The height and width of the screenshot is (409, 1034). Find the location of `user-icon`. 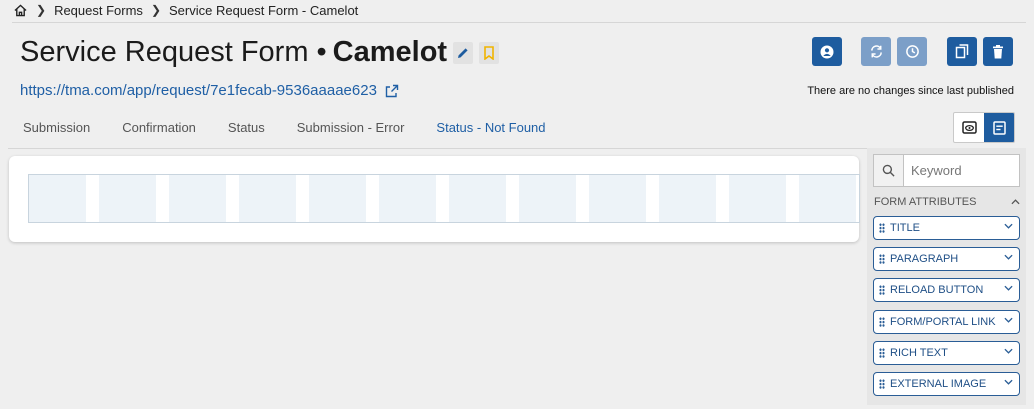

user-icon is located at coordinates (827, 51).